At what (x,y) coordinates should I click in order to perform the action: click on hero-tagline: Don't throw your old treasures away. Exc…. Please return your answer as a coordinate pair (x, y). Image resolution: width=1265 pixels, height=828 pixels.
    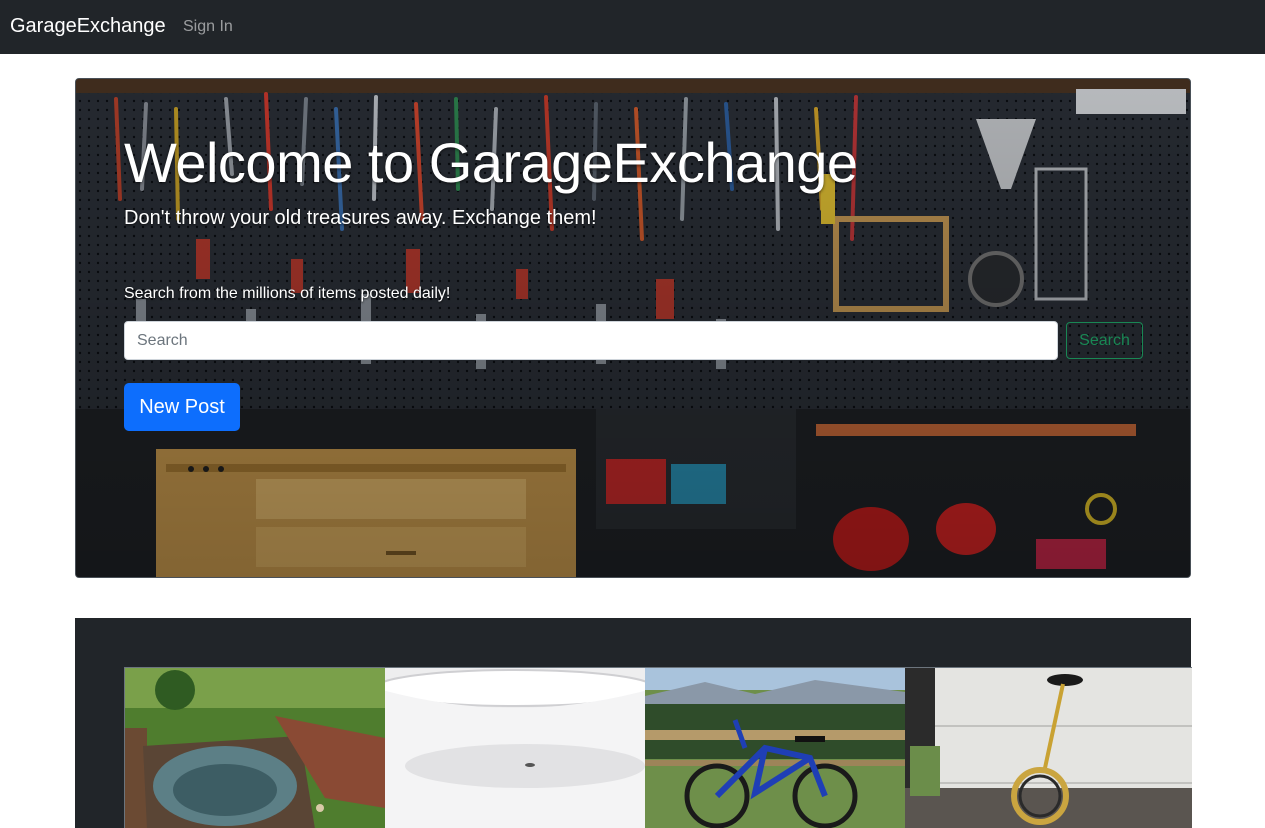
    Looking at the image, I should click on (360, 218).